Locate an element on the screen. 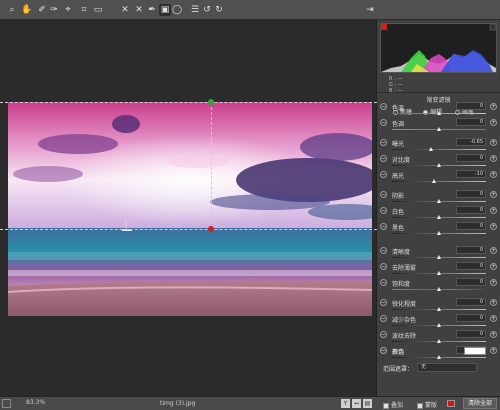 The image size is (500, 410). mask-checkbox is located at coordinates (420, 405).